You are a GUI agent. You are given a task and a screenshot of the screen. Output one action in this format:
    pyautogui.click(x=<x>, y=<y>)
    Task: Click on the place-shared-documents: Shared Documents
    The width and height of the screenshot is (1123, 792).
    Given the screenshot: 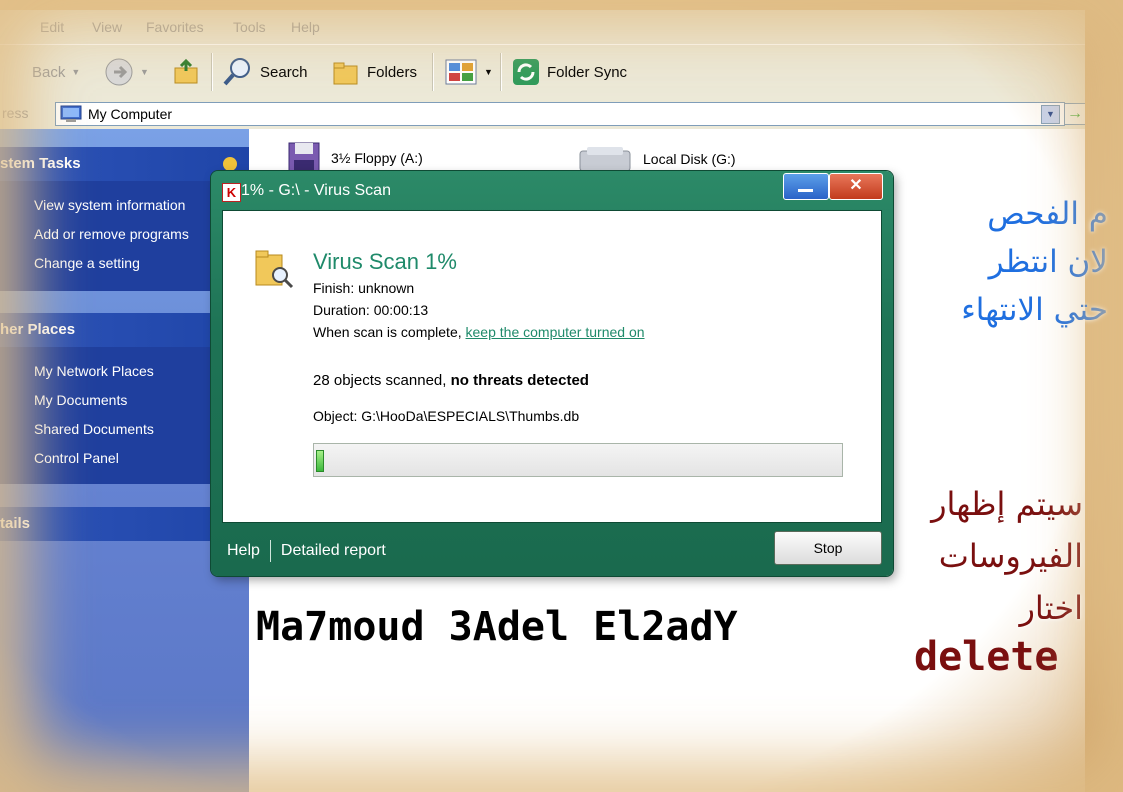 What is the action you would take?
    pyautogui.click(x=94, y=429)
    